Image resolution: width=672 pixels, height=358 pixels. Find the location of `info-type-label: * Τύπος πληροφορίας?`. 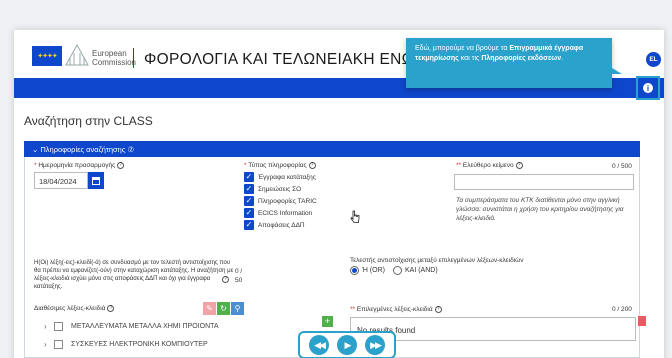

info-type-label: * Τύπος πληροφορίας? is located at coordinates (280, 165).